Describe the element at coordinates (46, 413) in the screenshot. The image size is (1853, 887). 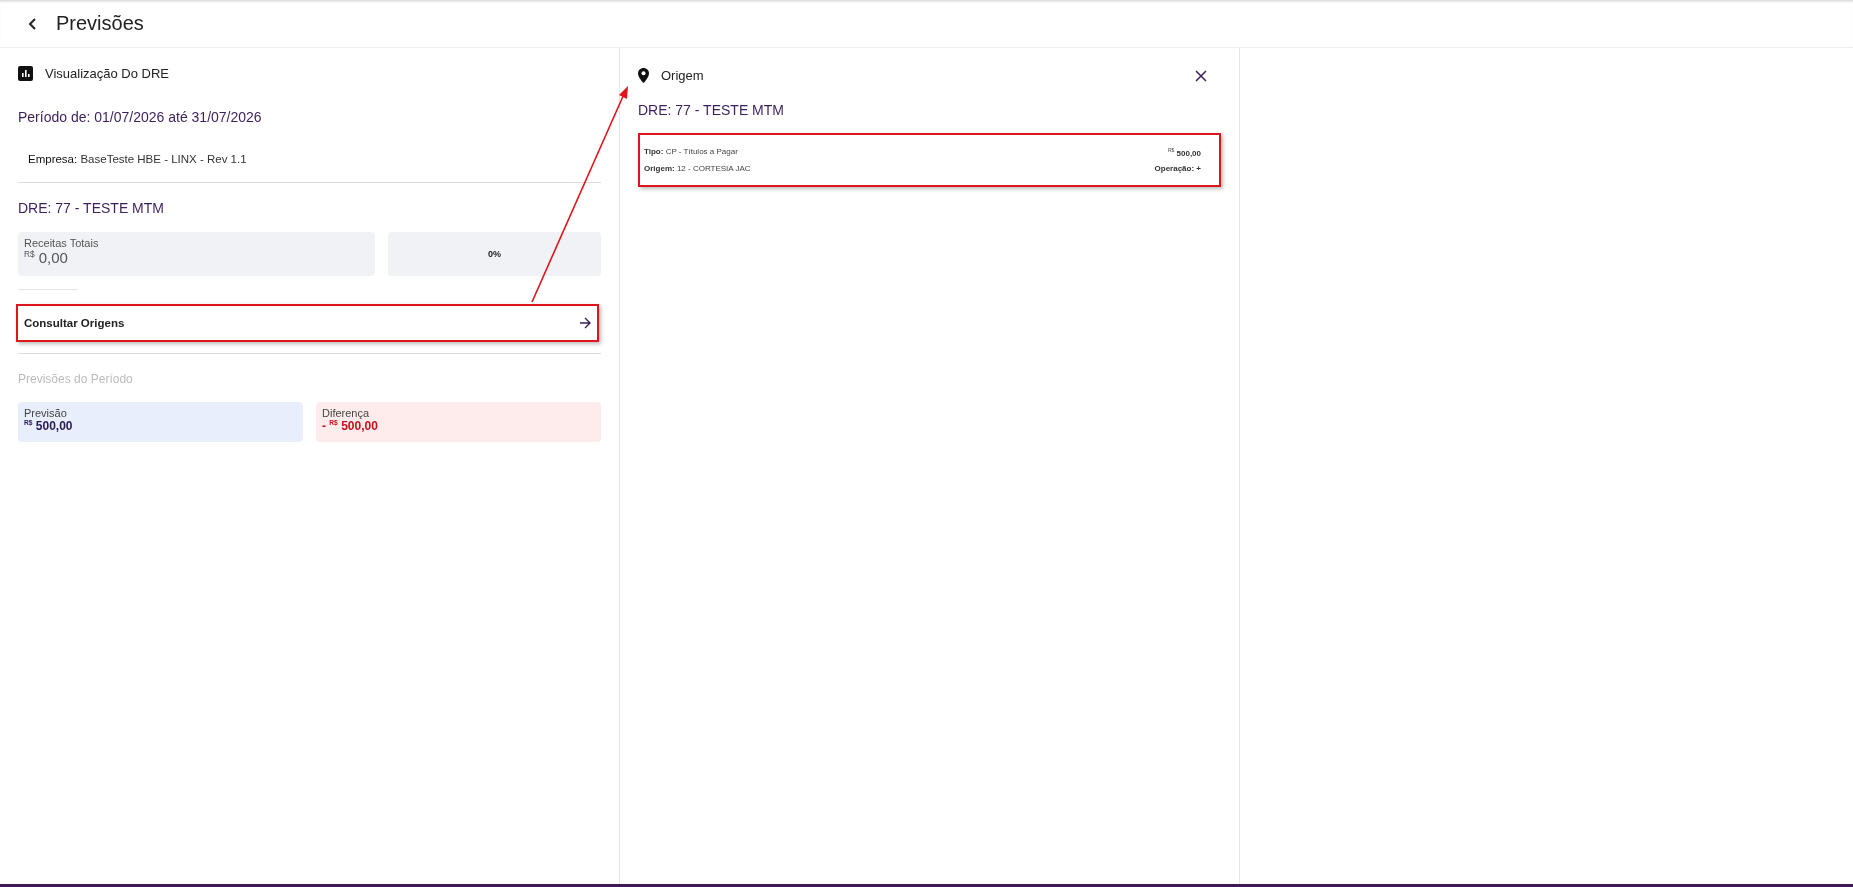
I see `card-label: Previsão` at that location.